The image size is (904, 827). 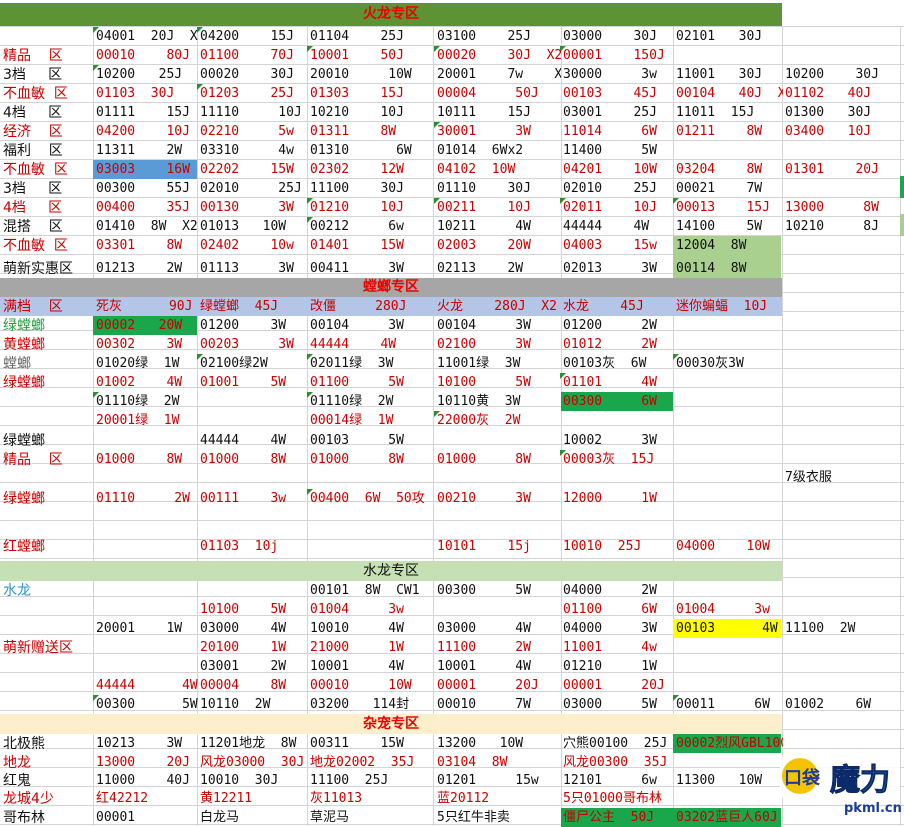 I want to click on table-cell: 01004 3w, so click(x=729, y=610).